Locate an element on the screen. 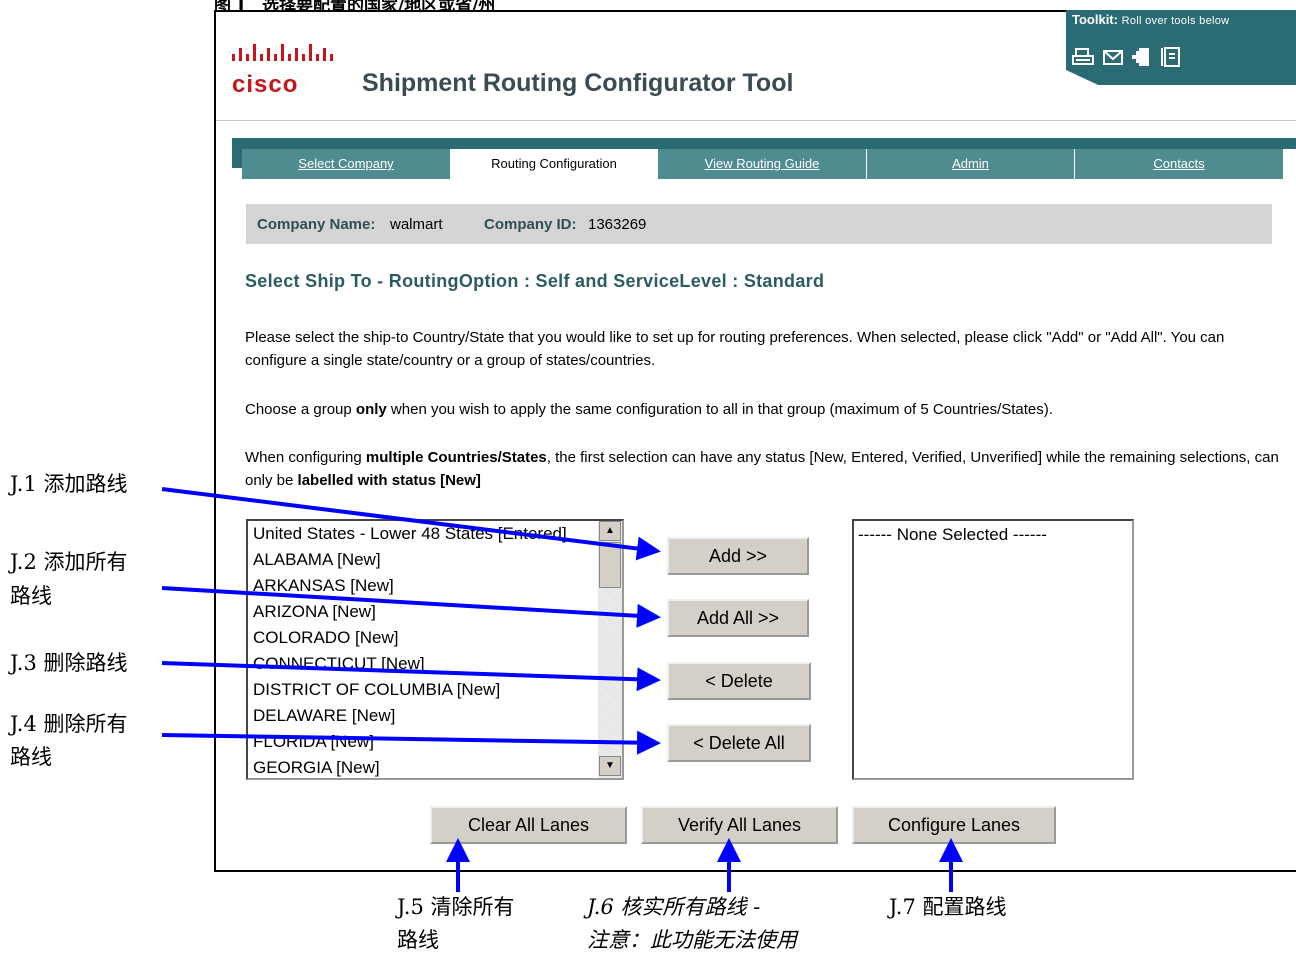 The height and width of the screenshot is (956, 1296). annotation-j7: J.7 配置路线 is located at coordinates (948, 907).